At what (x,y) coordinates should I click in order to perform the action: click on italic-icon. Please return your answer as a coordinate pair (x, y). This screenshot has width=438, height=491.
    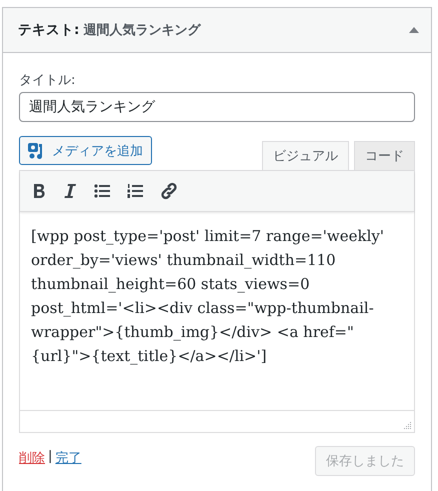
    Looking at the image, I should click on (70, 191).